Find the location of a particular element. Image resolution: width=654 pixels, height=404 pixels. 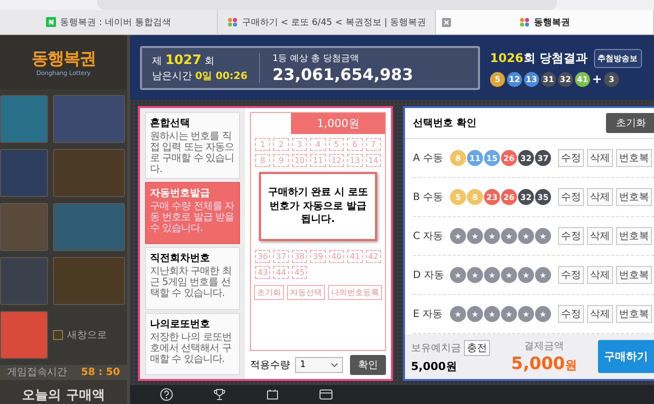

number-cell: 44 is located at coordinates (281, 272).